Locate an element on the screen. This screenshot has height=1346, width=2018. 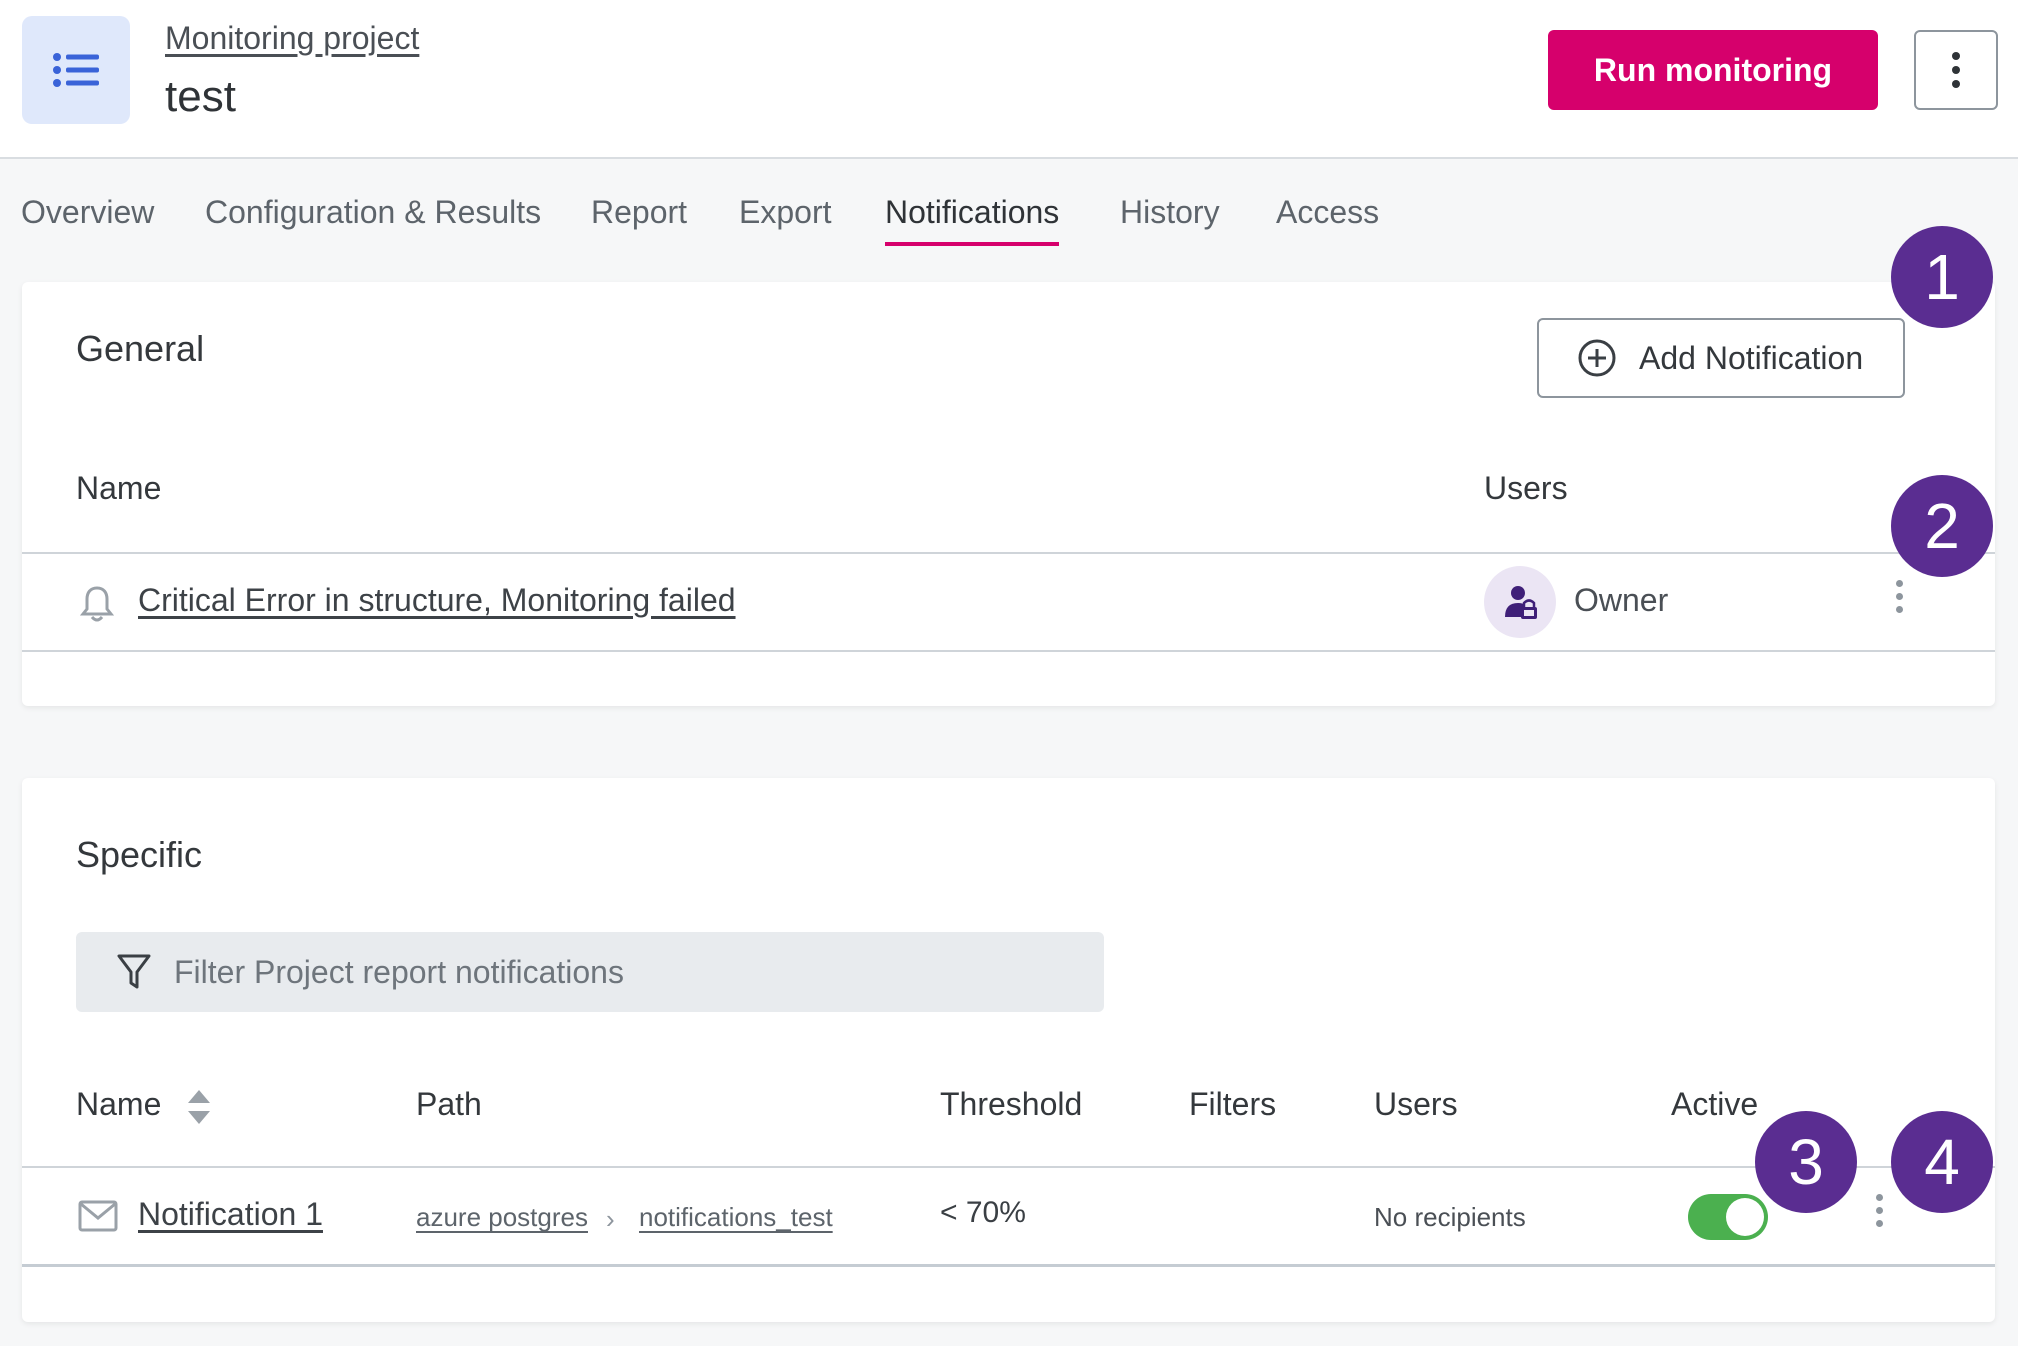
mail-icon is located at coordinates (98, 1218).